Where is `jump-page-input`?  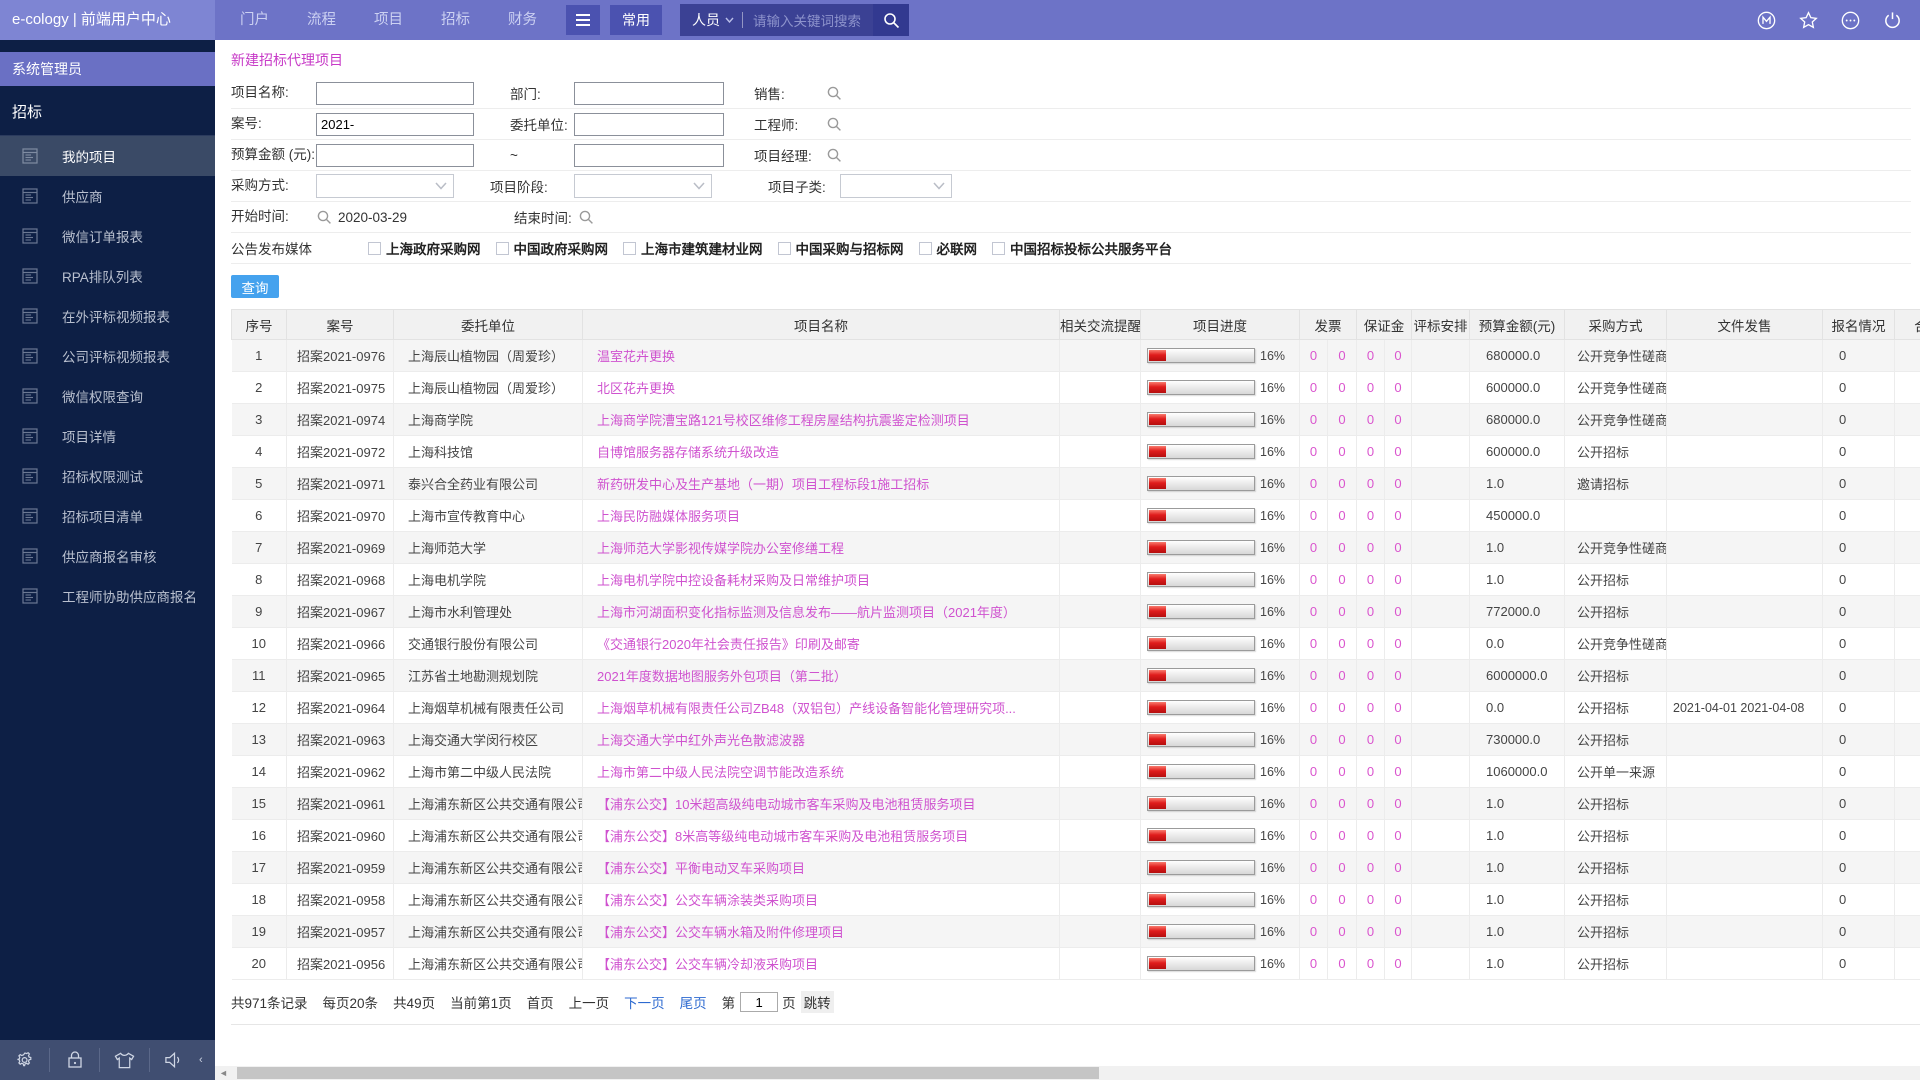
jump-page-input is located at coordinates (759, 1002).